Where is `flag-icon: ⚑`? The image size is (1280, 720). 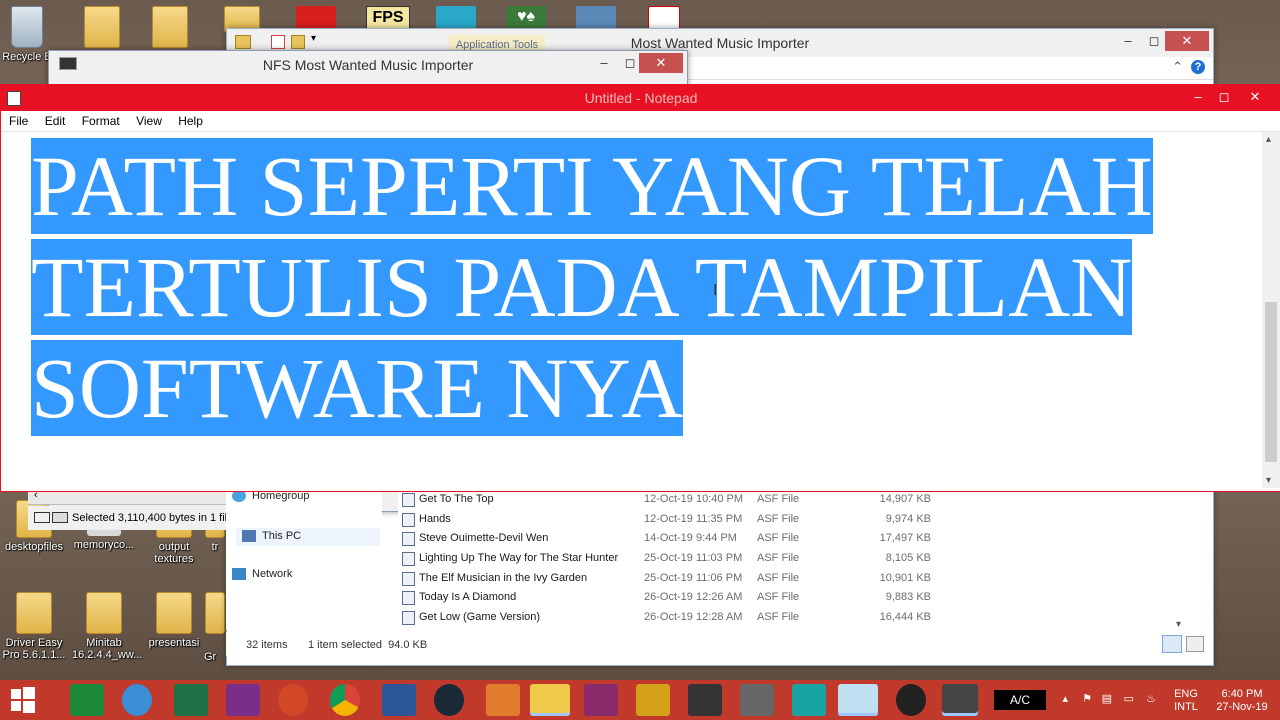 flag-icon: ⚑ is located at coordinates (1087, 698).